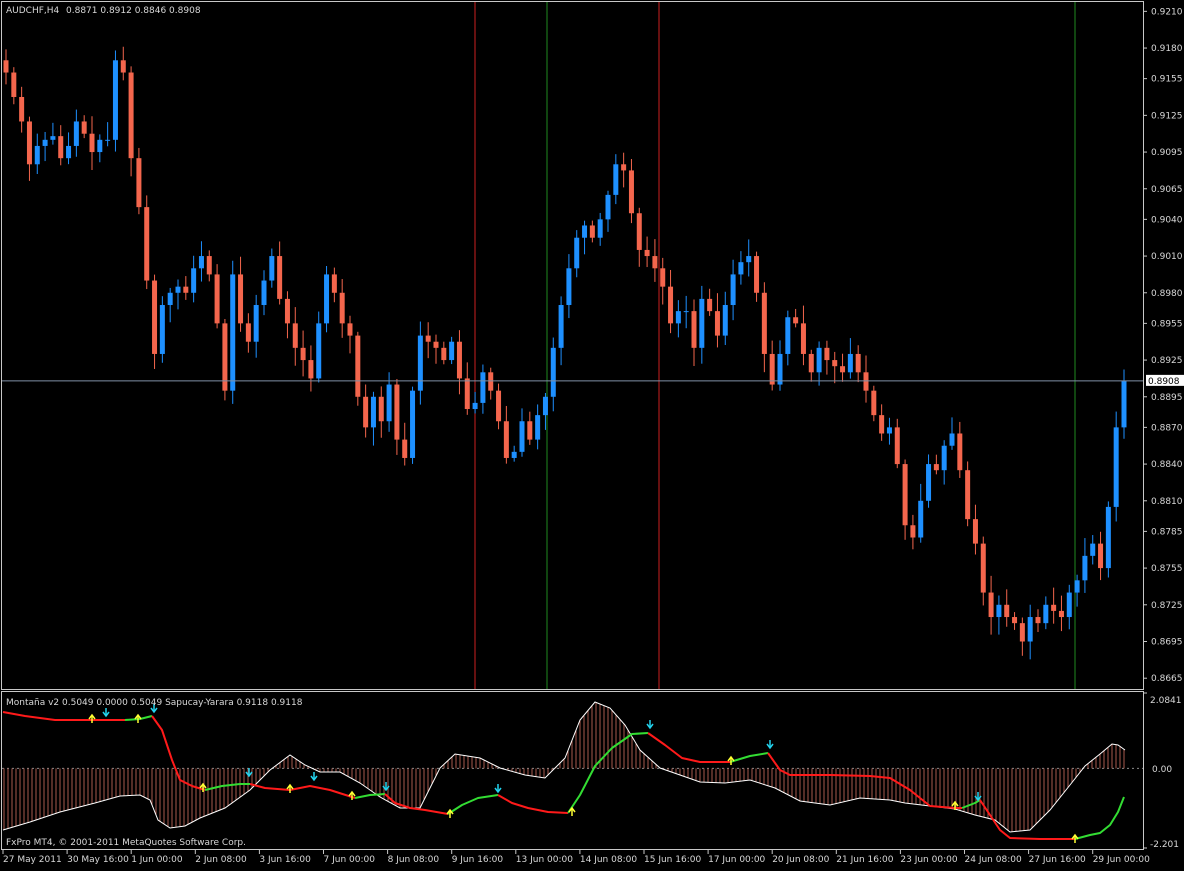  What do you see at coordinates (1167, 116) in the screenshot?
I see `price-tick-label: 0.9125` at bounding box center [1167, 116].